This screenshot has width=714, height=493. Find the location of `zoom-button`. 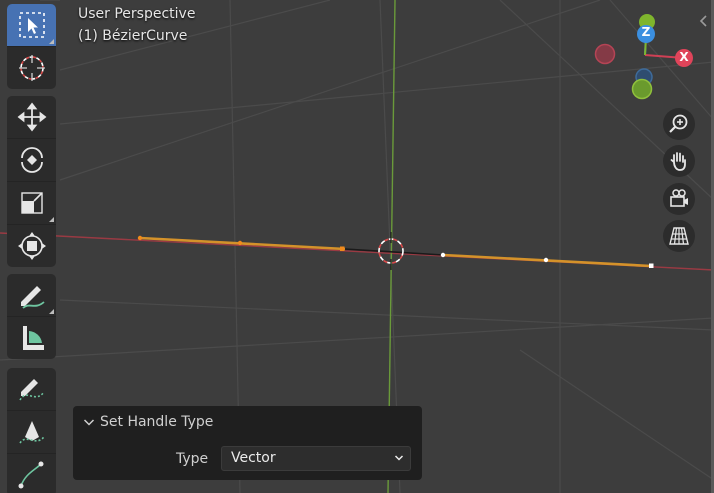

zoom-button is located at coordinates (679, 124).